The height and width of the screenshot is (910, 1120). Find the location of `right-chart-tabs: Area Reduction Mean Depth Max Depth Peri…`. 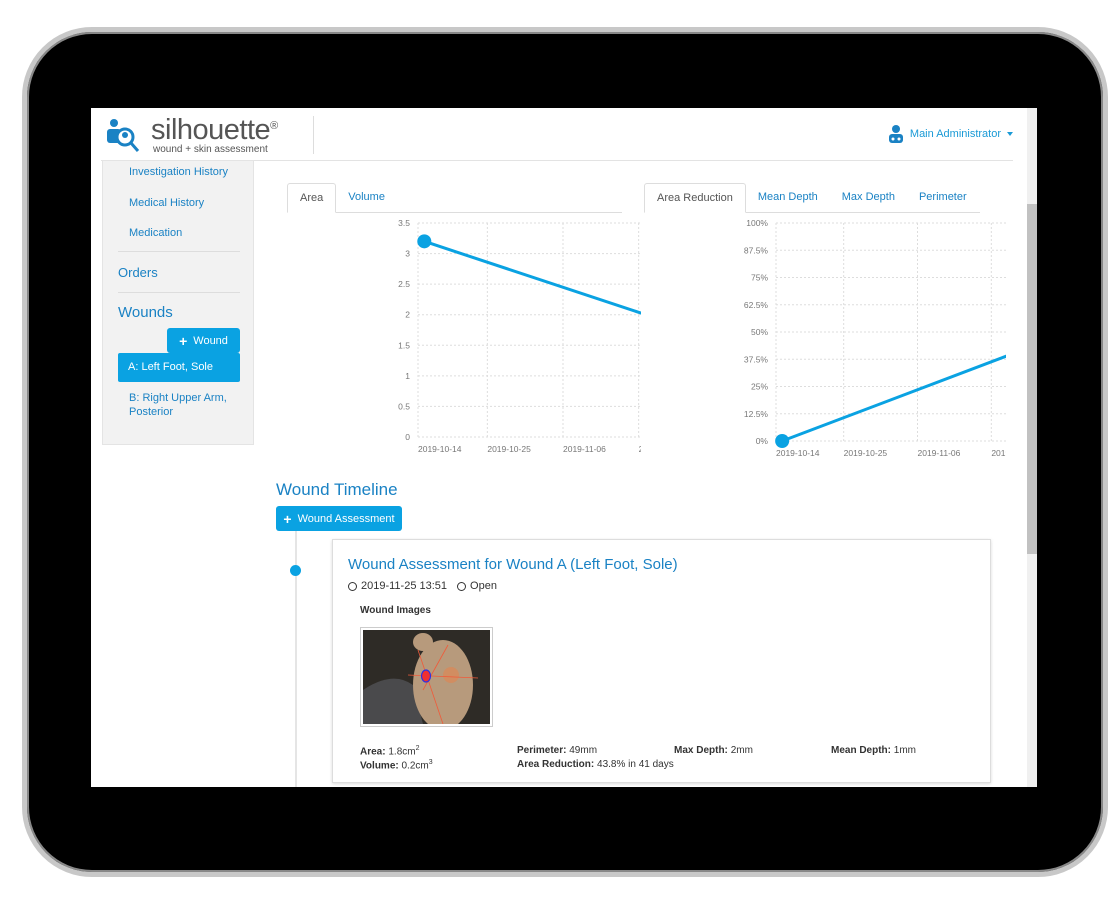

right-chart-tabs: Area Reduction Mean Depth Max Depth Peri… is located at coordinates (812, 198).